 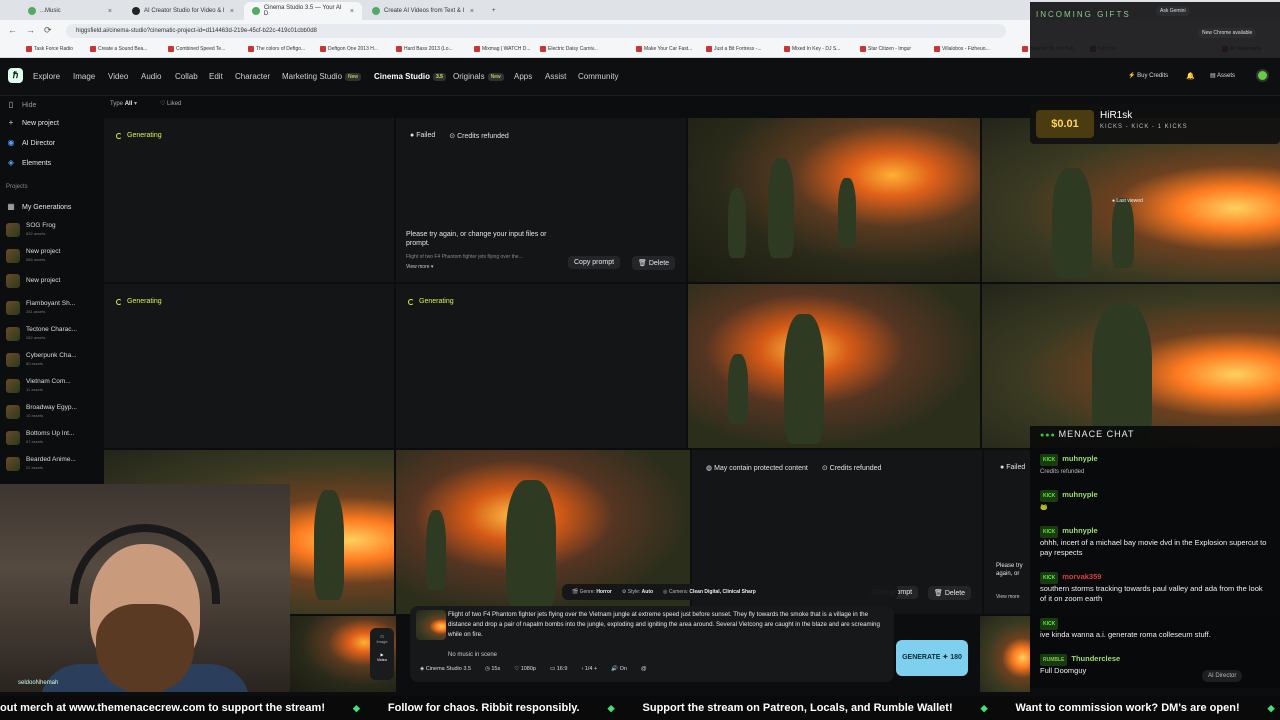 I want to click on sidebar-project-item: Flamboyant Sh... 281 assets, so click(x=40, y=308).